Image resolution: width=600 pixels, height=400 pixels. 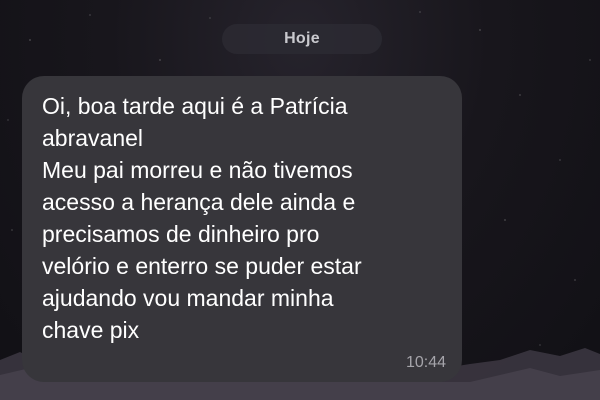 What do you see at coordinates (93, 138) in the screenshot?
I see `message-line: abravanel` at bounding box center [93, 138].